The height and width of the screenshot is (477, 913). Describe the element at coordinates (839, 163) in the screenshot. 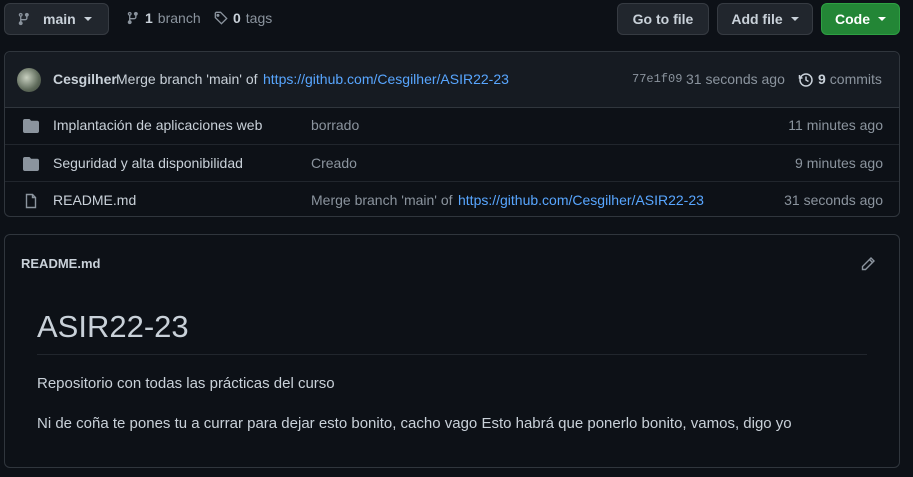

I see `file-time: 9 minutes ago` at that location.